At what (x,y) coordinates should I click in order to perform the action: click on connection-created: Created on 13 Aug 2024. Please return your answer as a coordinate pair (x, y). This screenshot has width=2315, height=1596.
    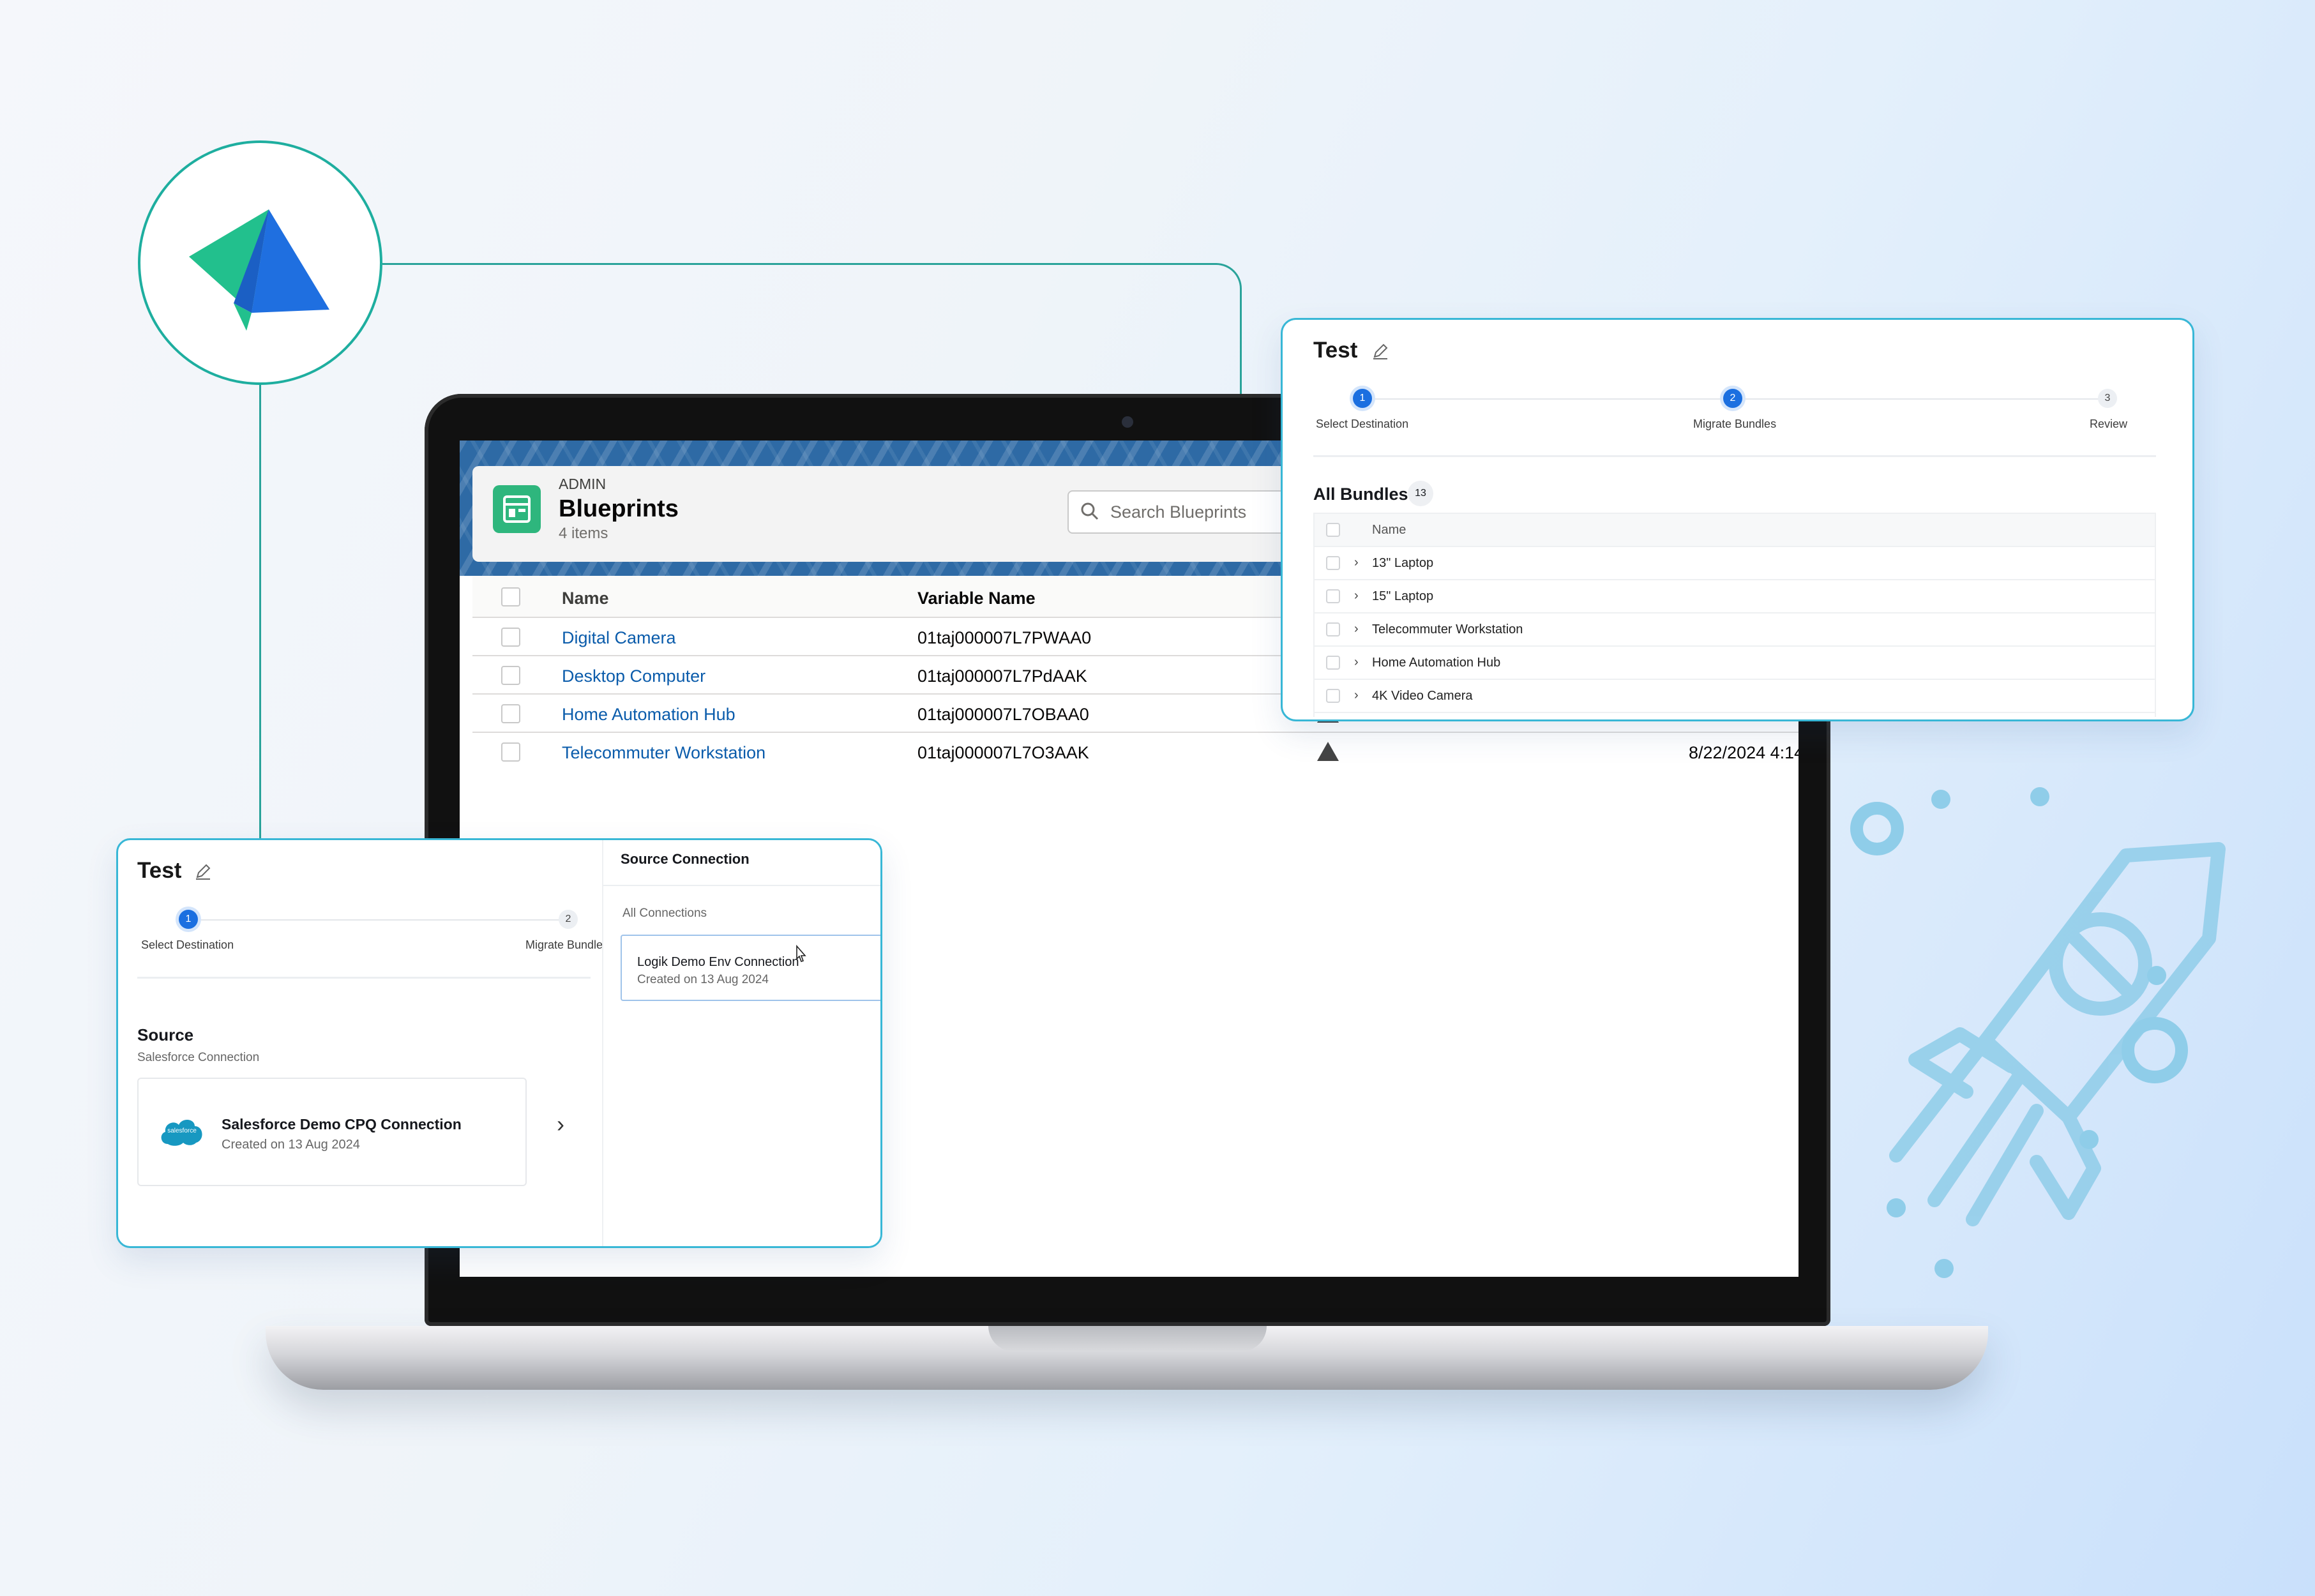
    Looking at the image, I should click on (291, 1145).